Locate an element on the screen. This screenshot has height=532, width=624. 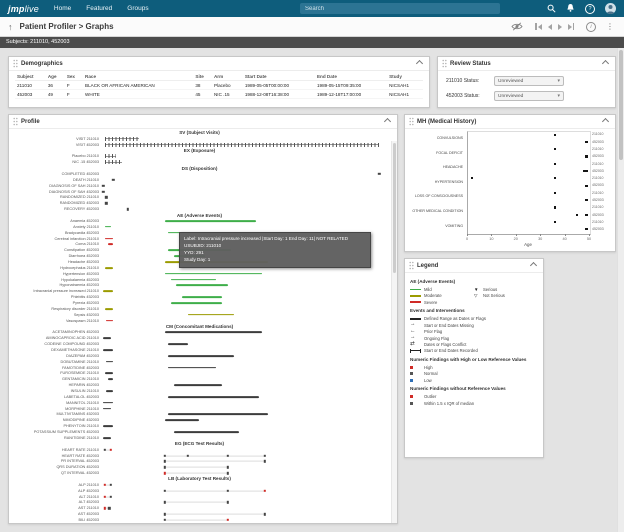
last-page-button is located at coordinates (571, 26).